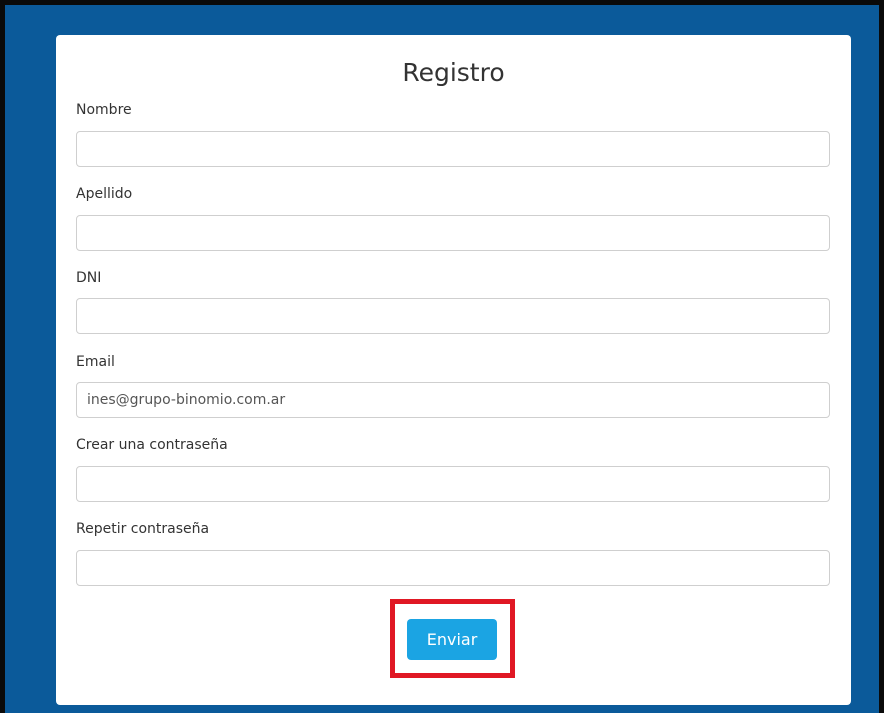 This screenshot has width=884, height=713. Describe the element at coordinates (453, 72) in the screenshot. I see `form-title: Registro` at that location.